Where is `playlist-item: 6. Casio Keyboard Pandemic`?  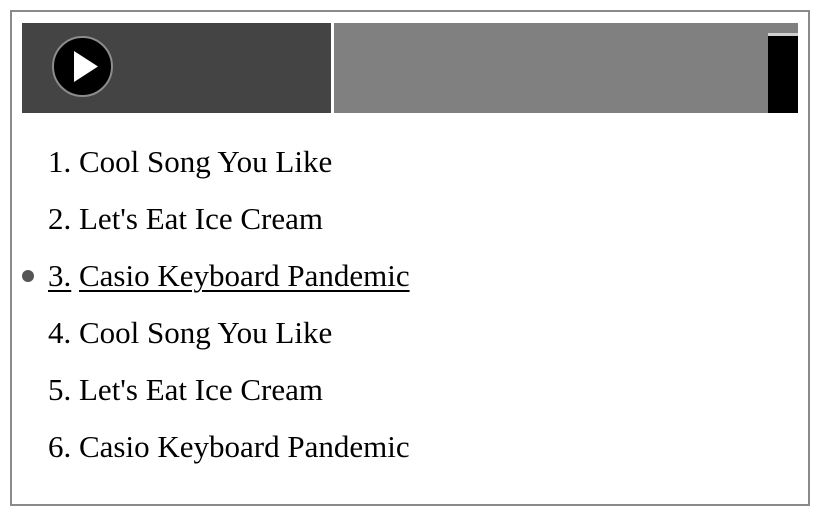
playlist-item: 6. Casio Keyboard Pandemic is located at coordinates (400, 446).